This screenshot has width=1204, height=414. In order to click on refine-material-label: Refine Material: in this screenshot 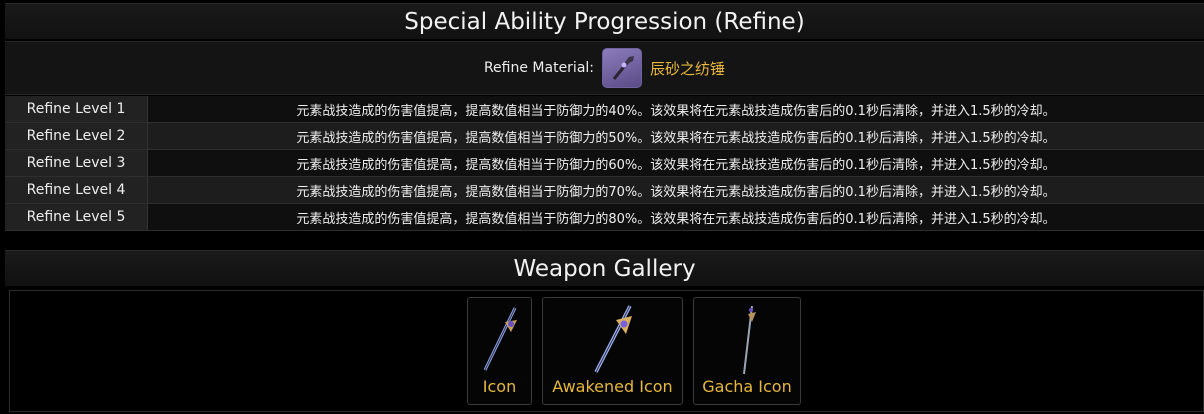, I will do `click(539, 68)`.